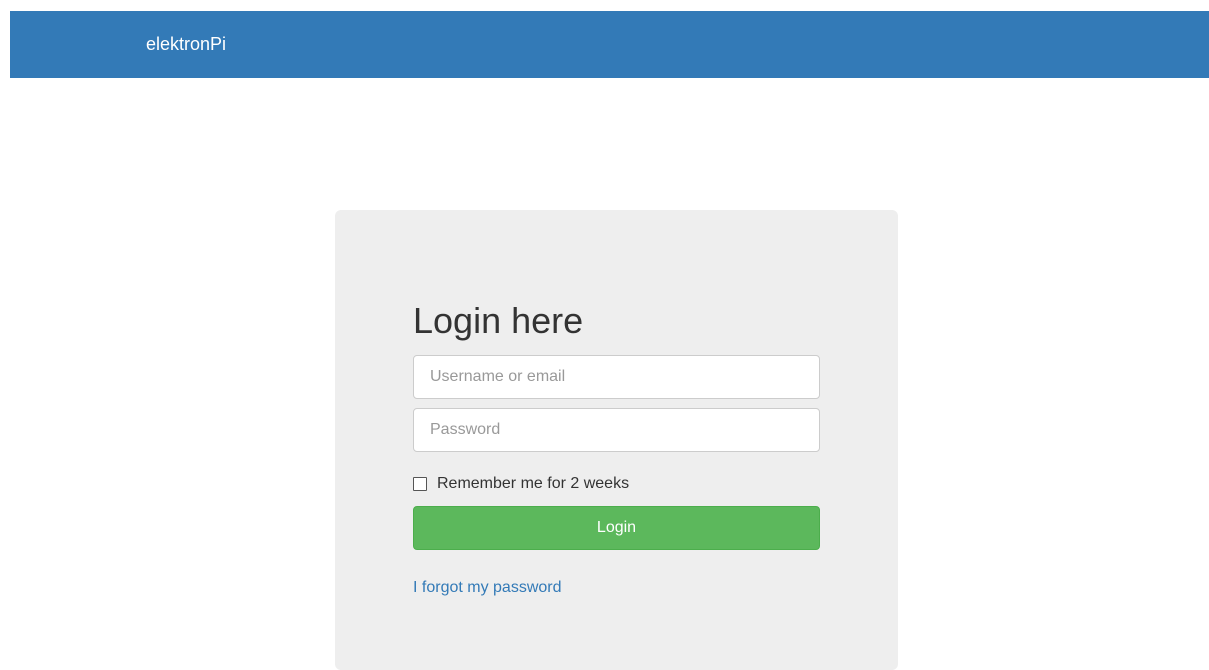  What do you see at coordinates (616, 528) in the screenshot?
I see `login-button: Login` at bounding box center [616, 528].